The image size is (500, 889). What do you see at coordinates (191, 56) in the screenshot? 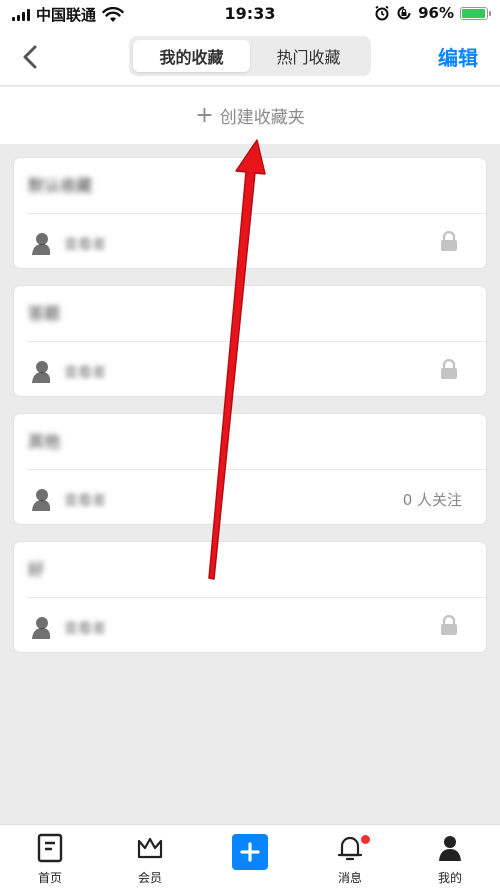
I see `tab-my-favorites: 我的收藏` at bounding box center [191, 56].